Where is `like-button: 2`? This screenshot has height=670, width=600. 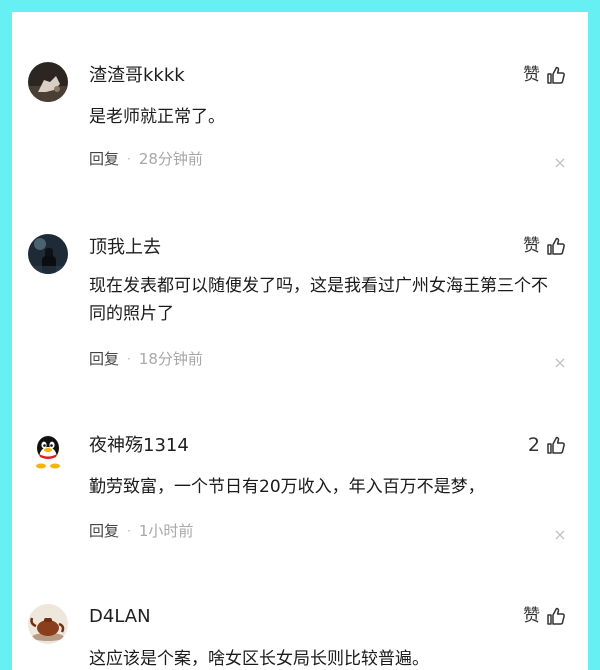
like-button: 2 is located at coordinates (547, 445).